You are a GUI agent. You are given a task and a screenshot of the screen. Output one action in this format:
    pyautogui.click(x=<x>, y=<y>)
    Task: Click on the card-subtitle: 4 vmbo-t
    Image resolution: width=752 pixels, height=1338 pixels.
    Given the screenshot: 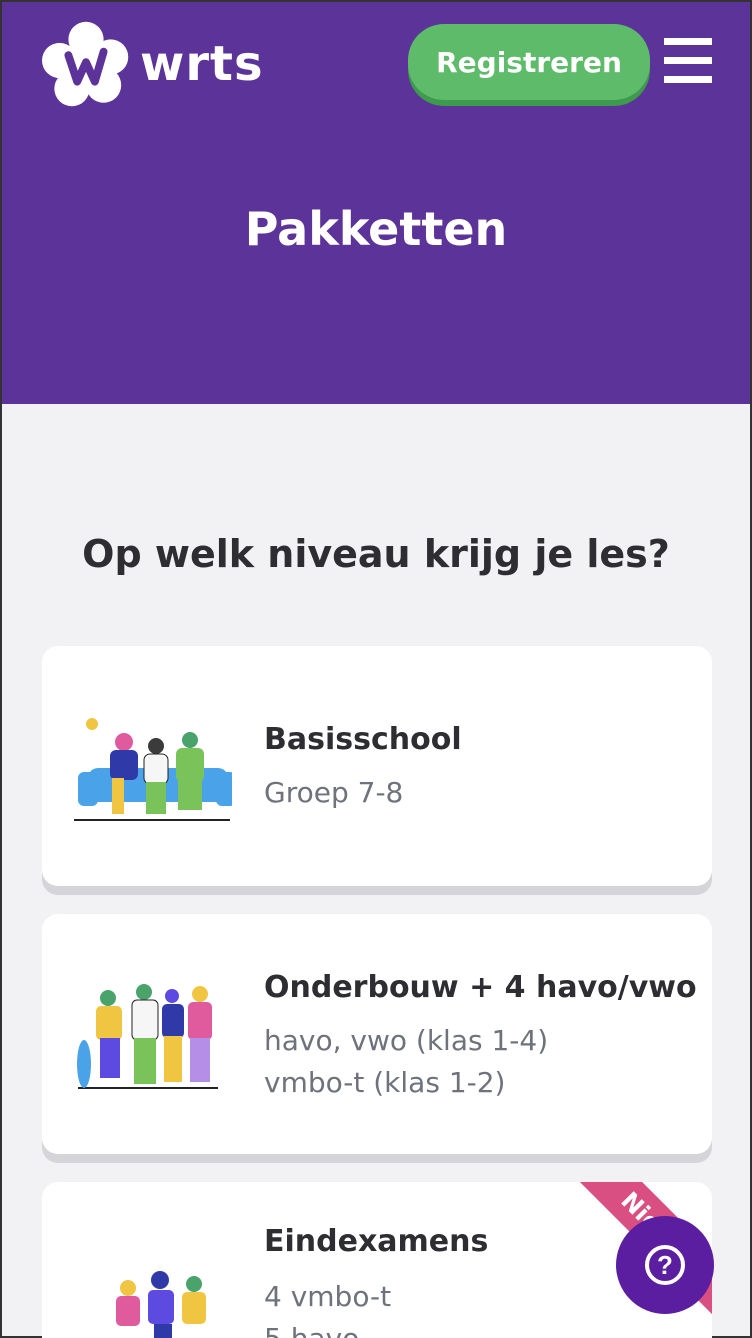 What is the action you would take?
    pyautogui.click(x=328, y=1296)
    